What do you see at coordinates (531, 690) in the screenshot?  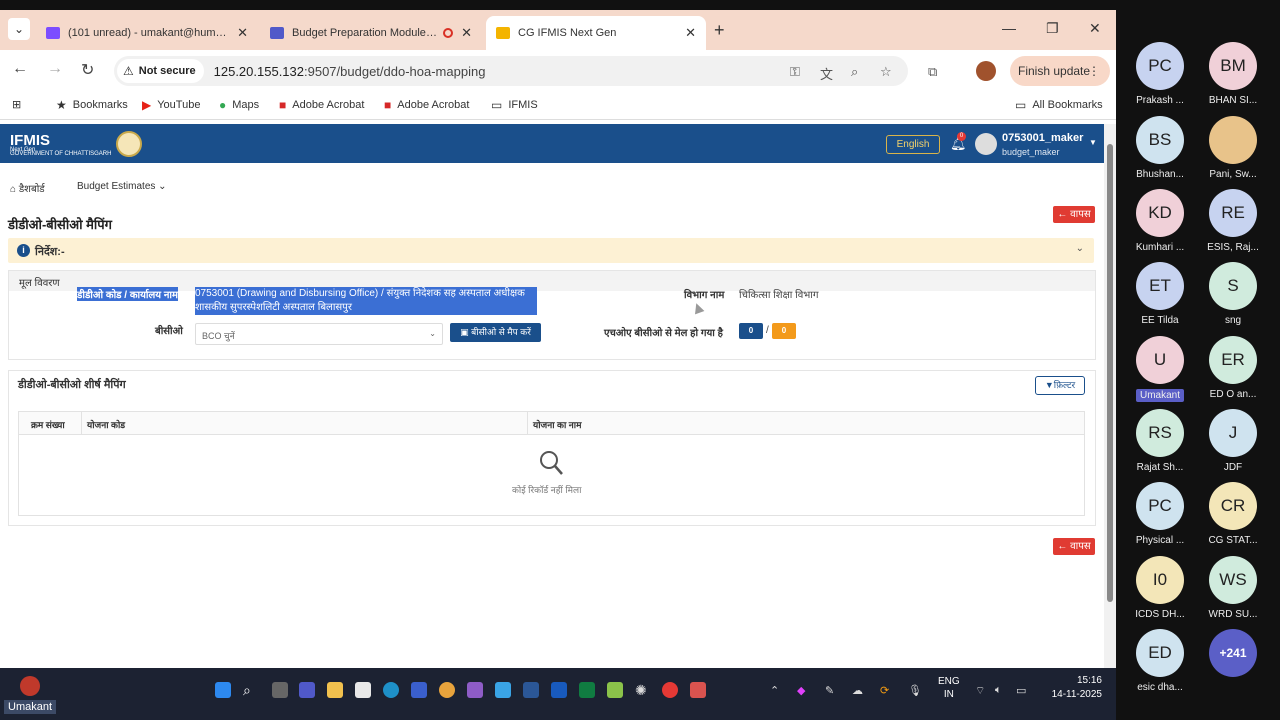 I see `outlook-icon` at bounding box center [531, 690].